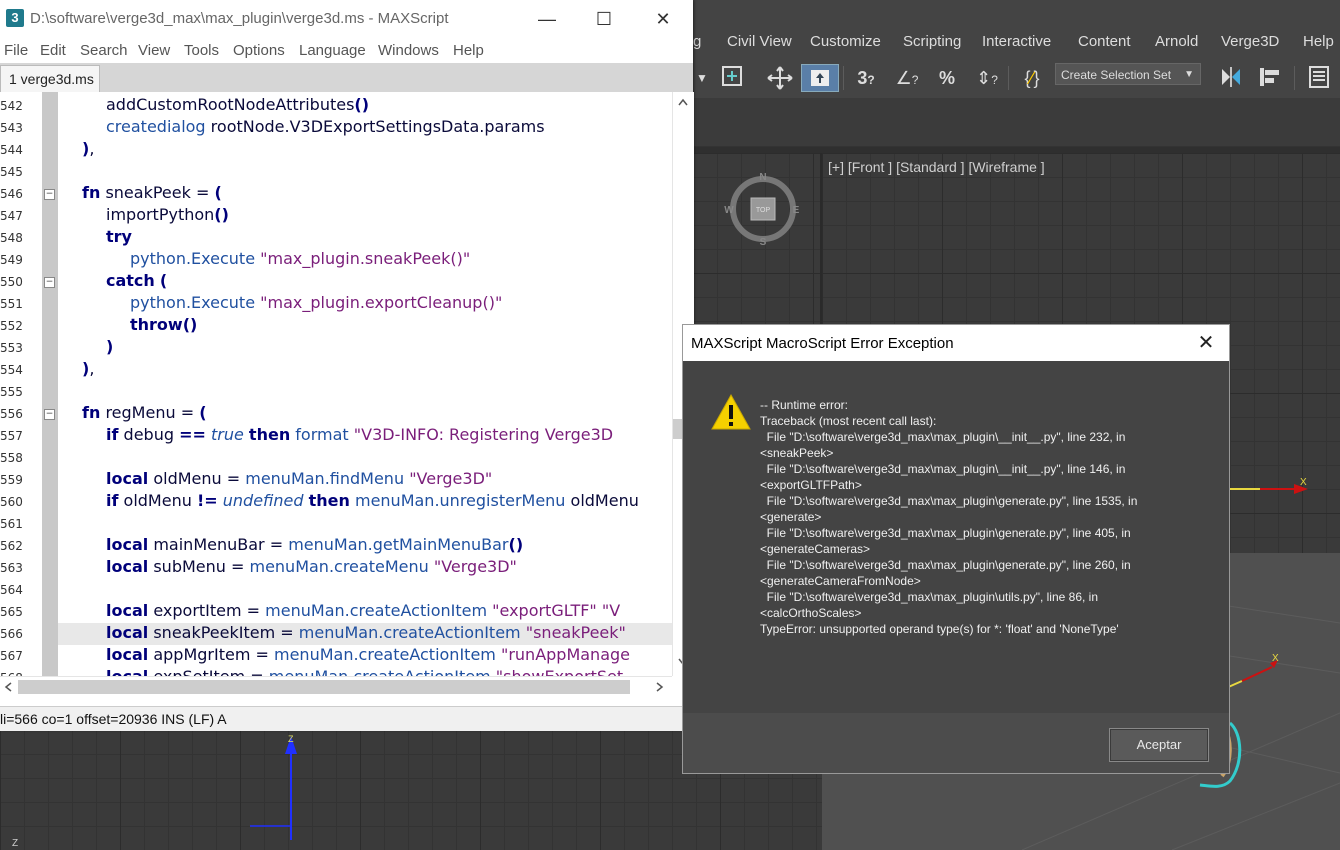 The height and width of the screenshot is (850, 1340). I want to click on max-menu-item-graph: g, so click(697, 41).